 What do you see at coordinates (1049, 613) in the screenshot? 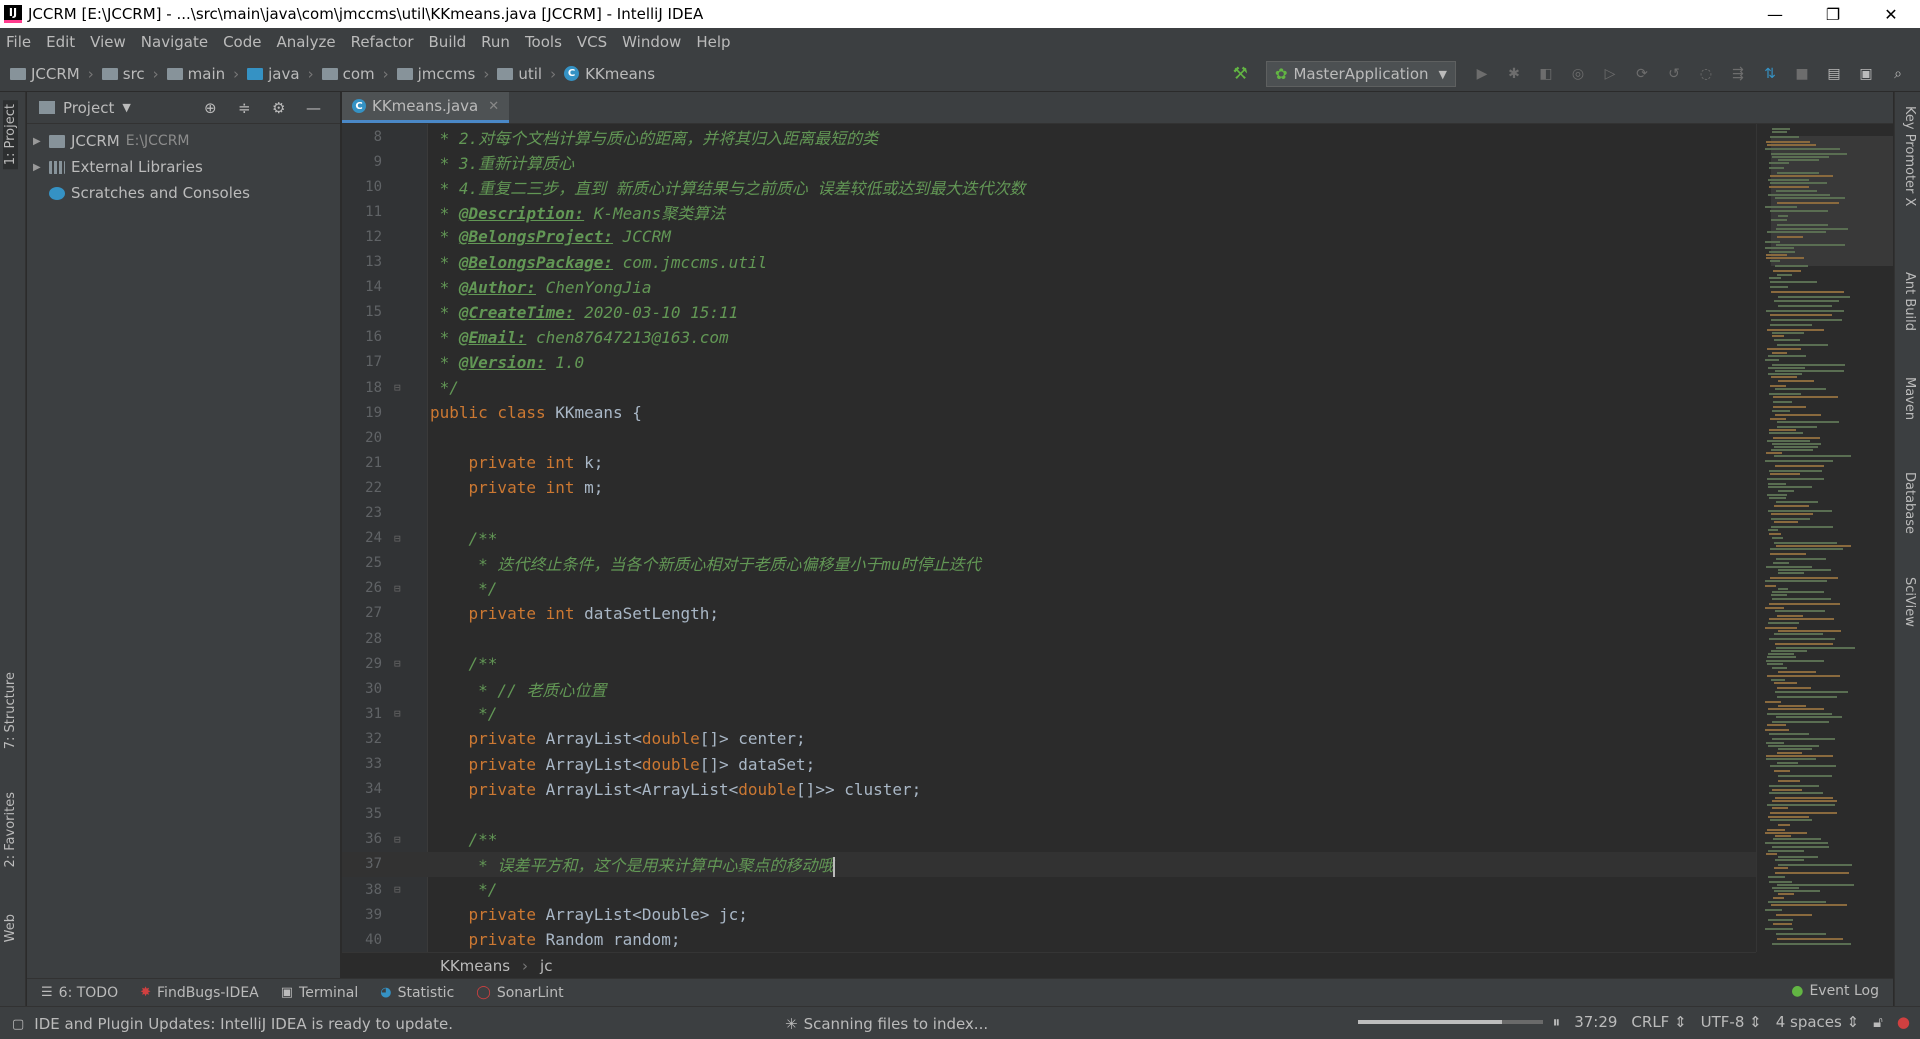
I see `code-line: 27 private int dataSetLength;` at bounding box center [1049, 613].